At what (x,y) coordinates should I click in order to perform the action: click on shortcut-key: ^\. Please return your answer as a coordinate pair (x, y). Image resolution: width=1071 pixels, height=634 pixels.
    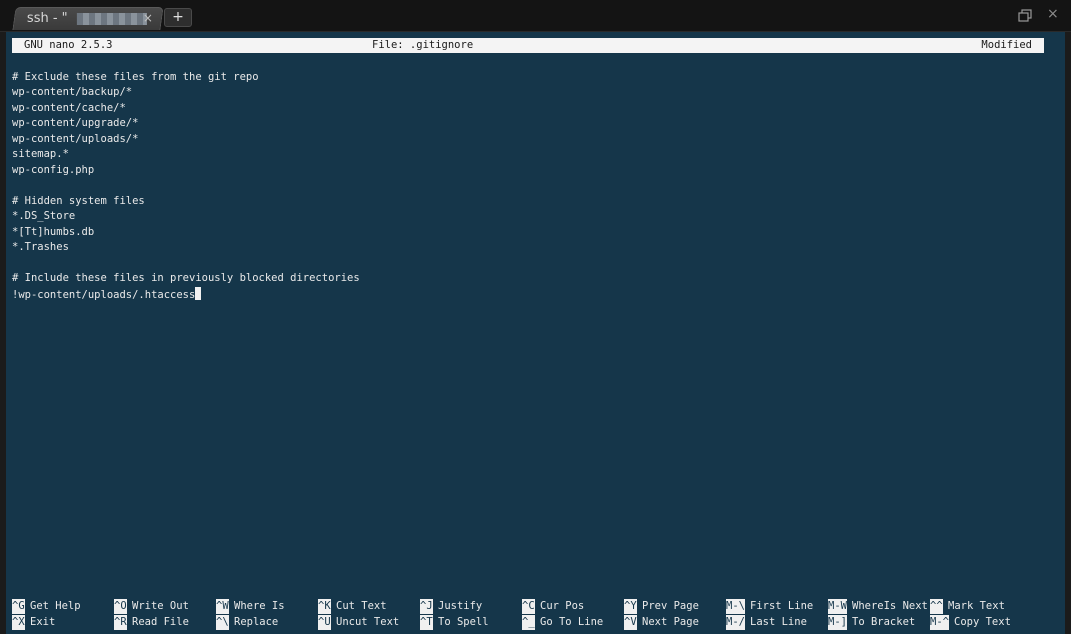
    Looking at the image, I should click on (222, 622).